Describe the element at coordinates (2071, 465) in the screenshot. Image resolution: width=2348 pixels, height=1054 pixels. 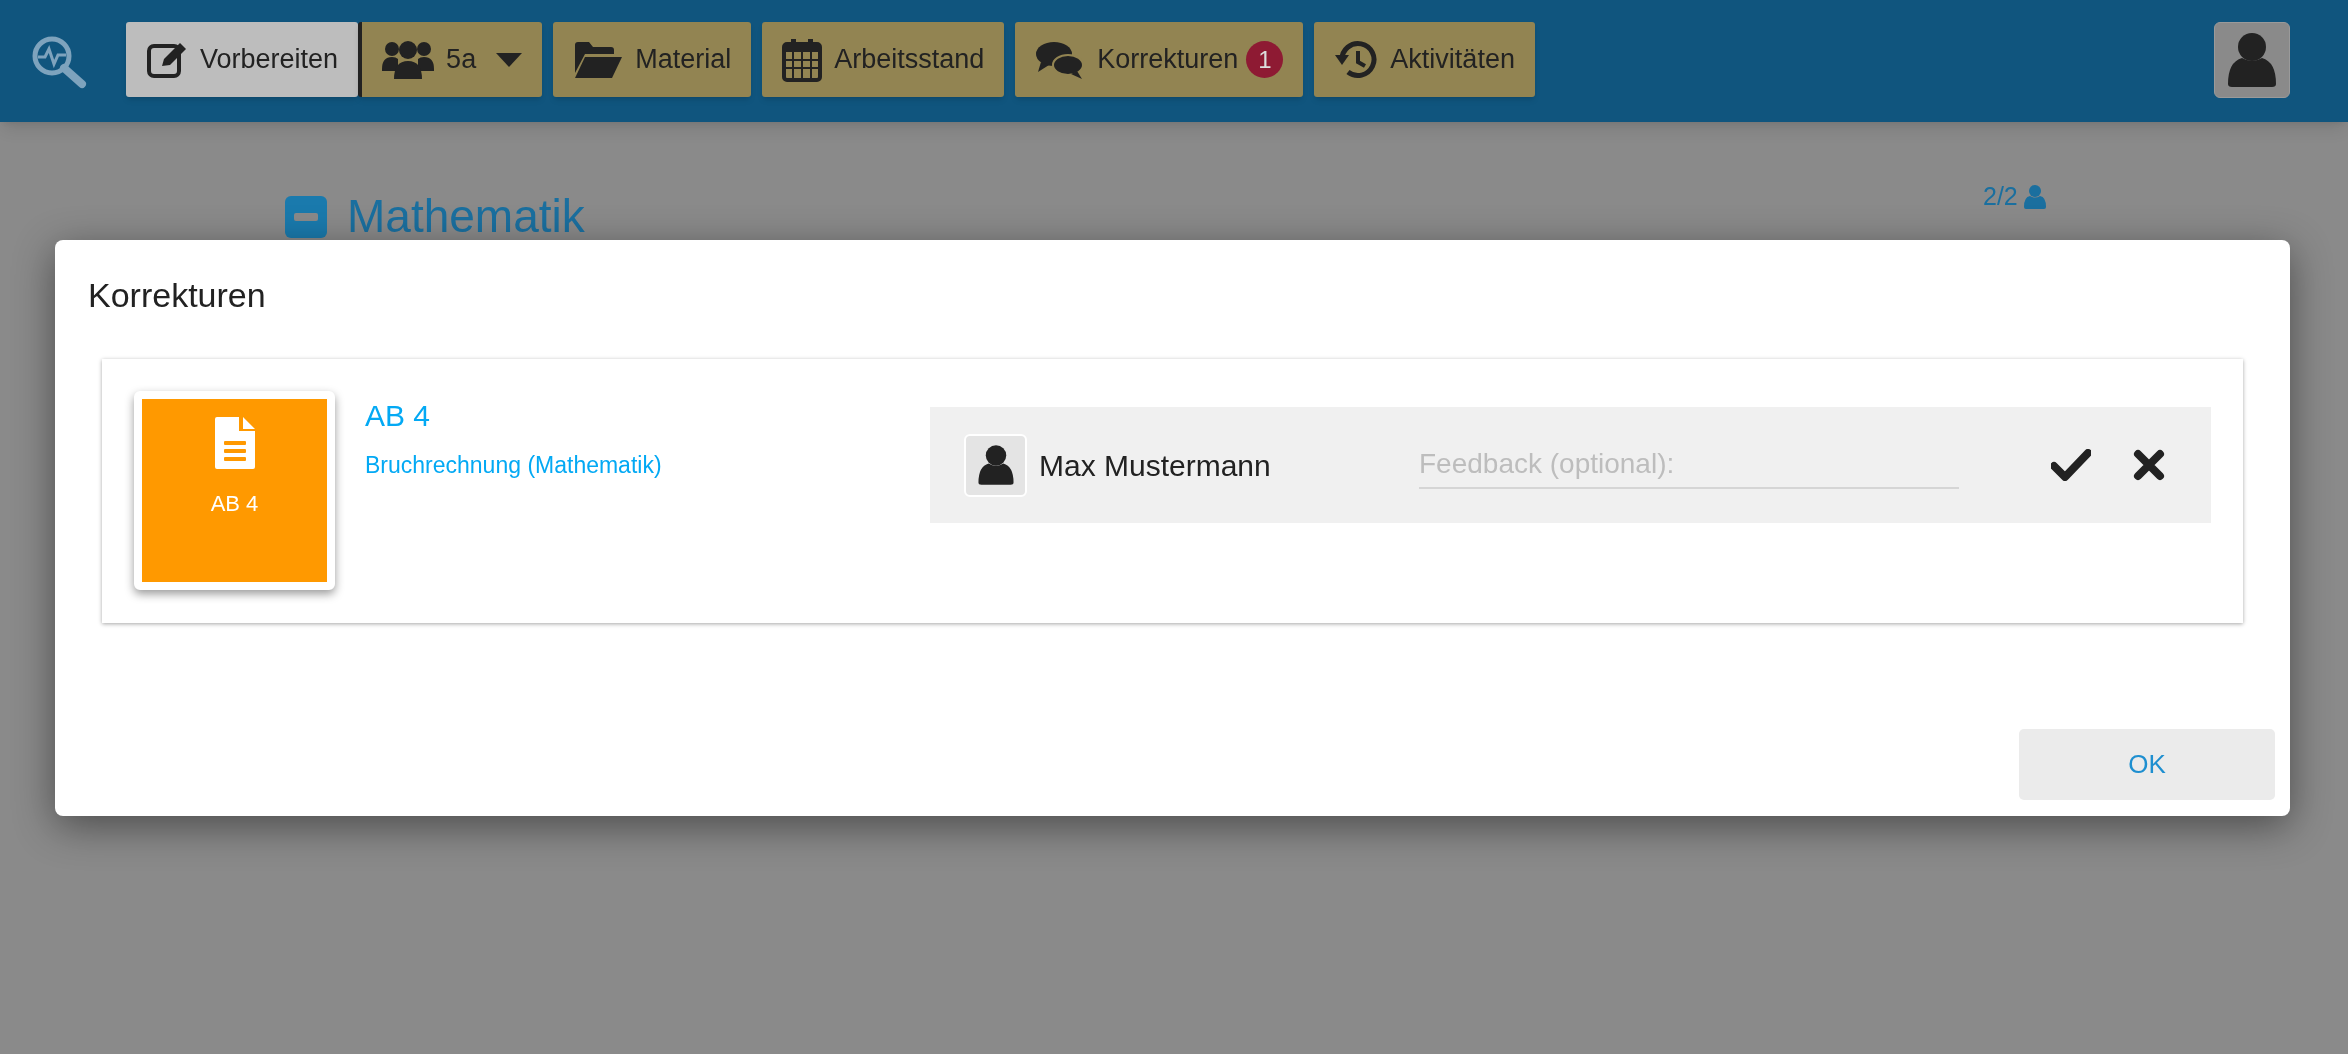
I see `check-icon` at that location.